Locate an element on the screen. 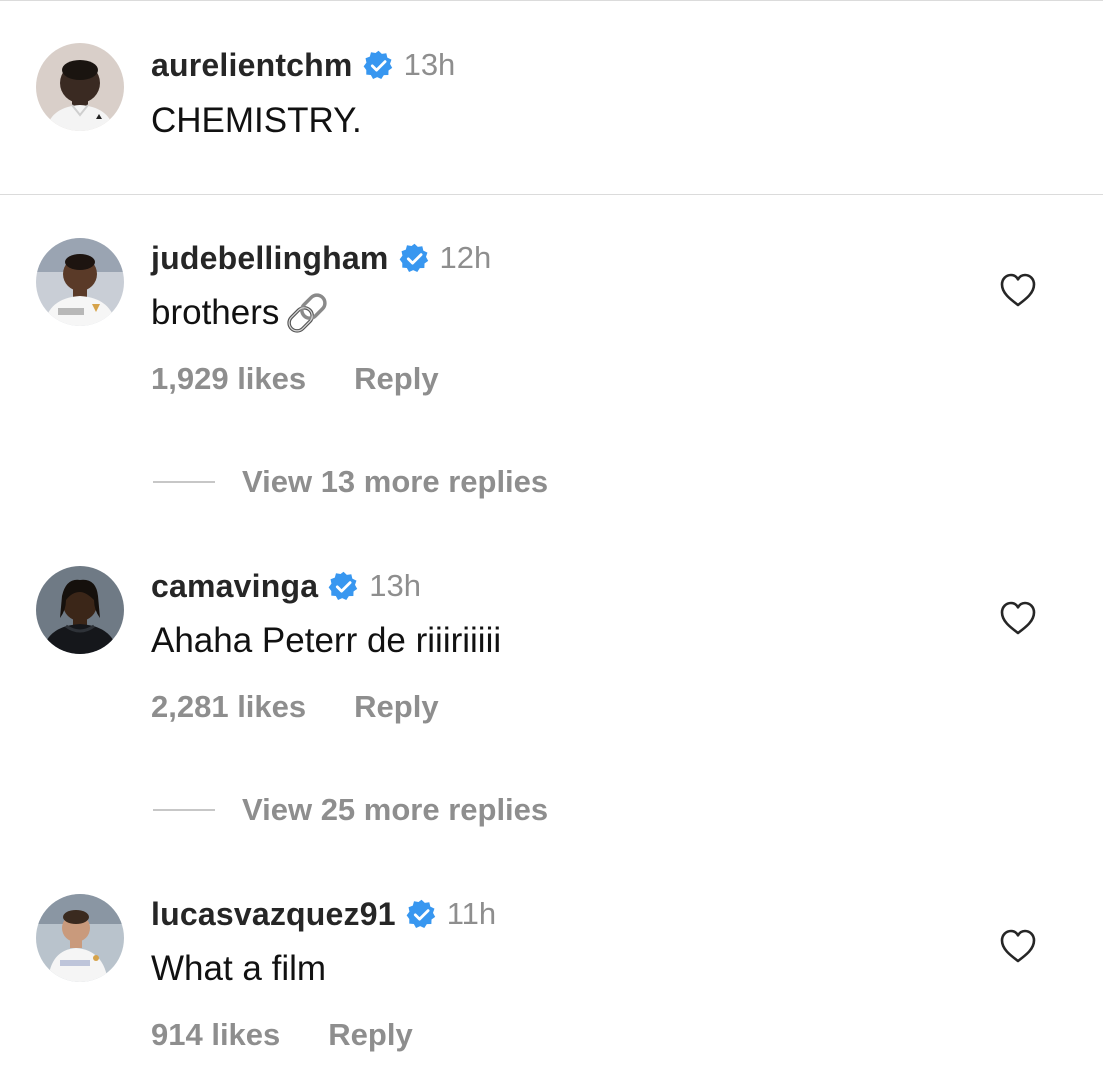 Image resolution: width=1103 pixels, height=1080 pixels. likes-count: 1,929 likes is located at coordinates (228, 379).